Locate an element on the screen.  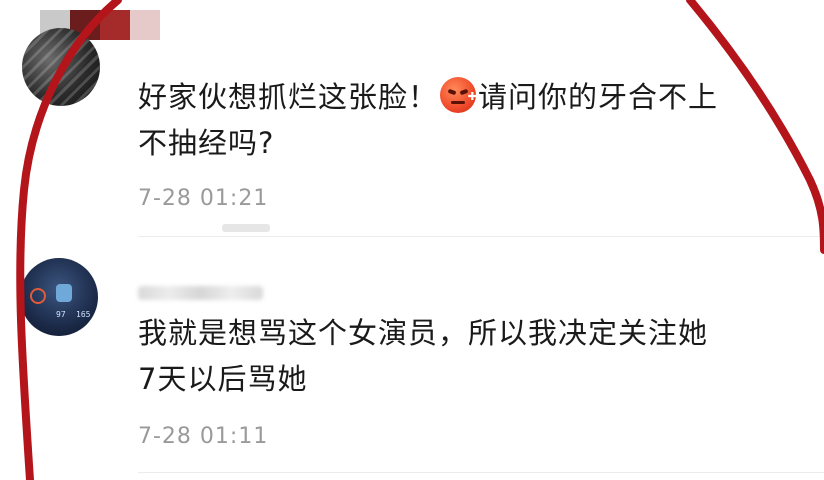
username-blurred is located at coordinates (200, 293).